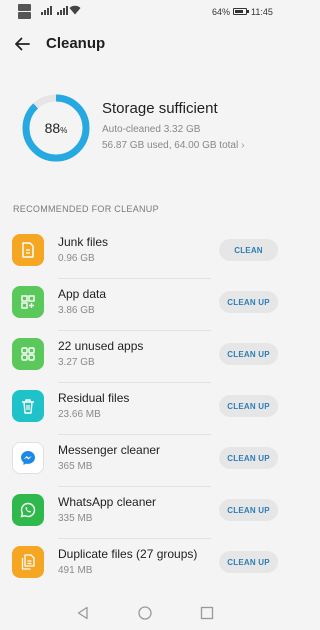 The width and height of the screenshot is (320, 630). Describe the element at coordinates (101, 346) in the screenshot. I see `item-name: 22 unused apps` at that location.